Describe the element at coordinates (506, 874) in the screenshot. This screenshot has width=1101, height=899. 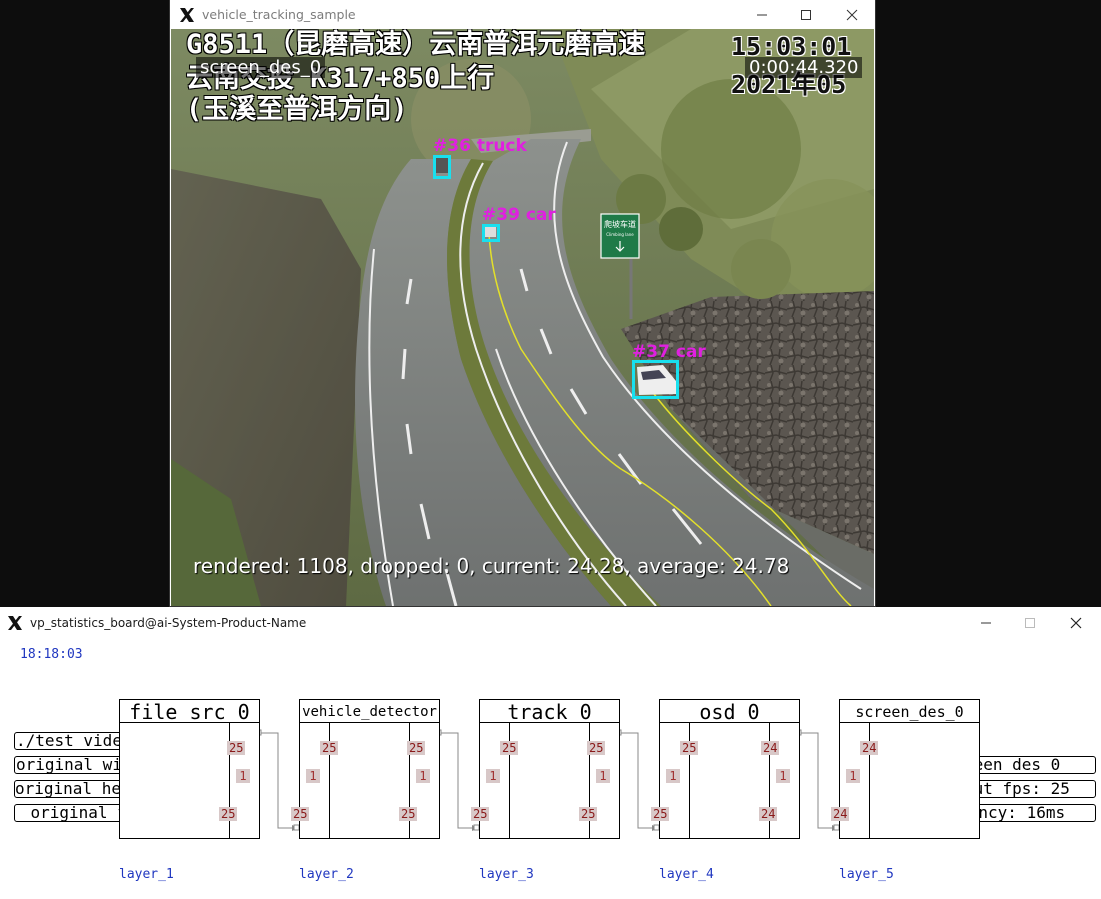
I see `layer-label: layer_3` at that location.